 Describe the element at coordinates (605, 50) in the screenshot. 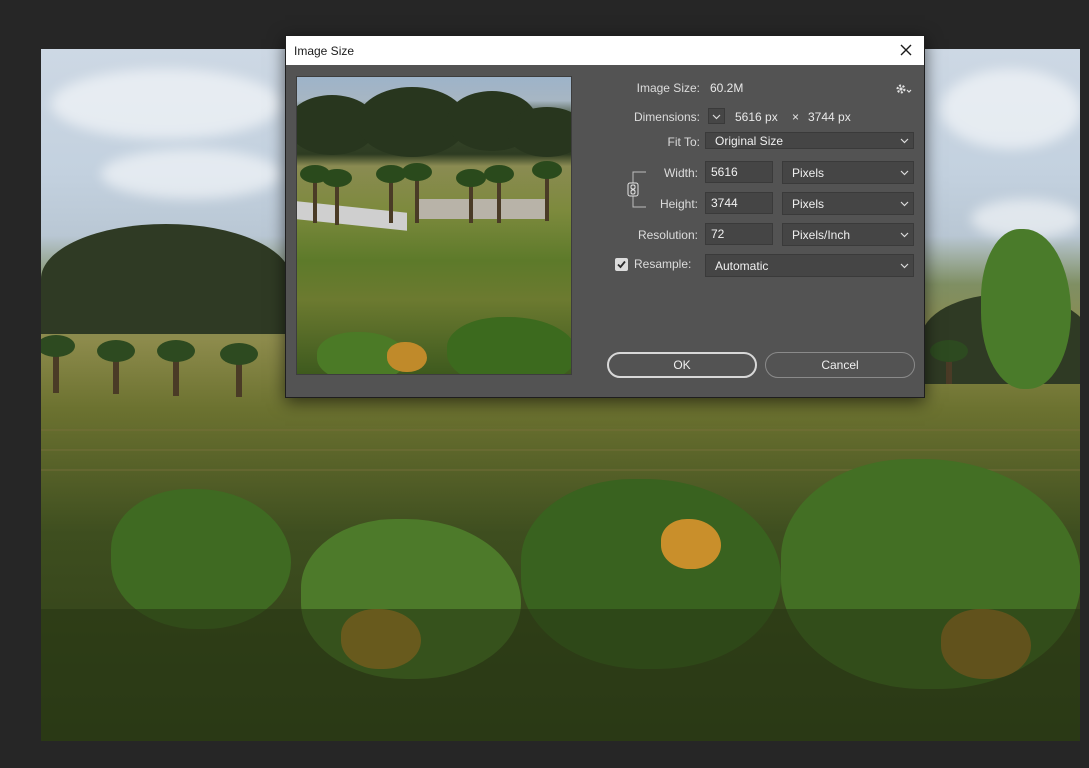

I see `dialog-titlebar: Image Size` at that location.